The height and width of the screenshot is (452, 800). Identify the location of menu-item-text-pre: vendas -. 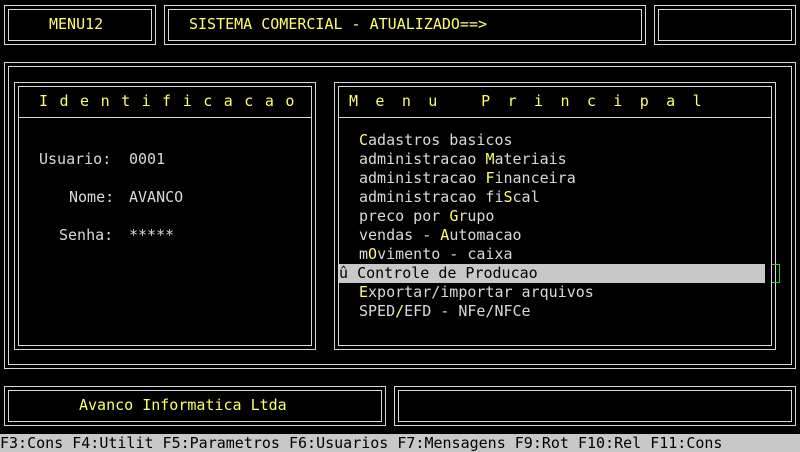
(400, 235).